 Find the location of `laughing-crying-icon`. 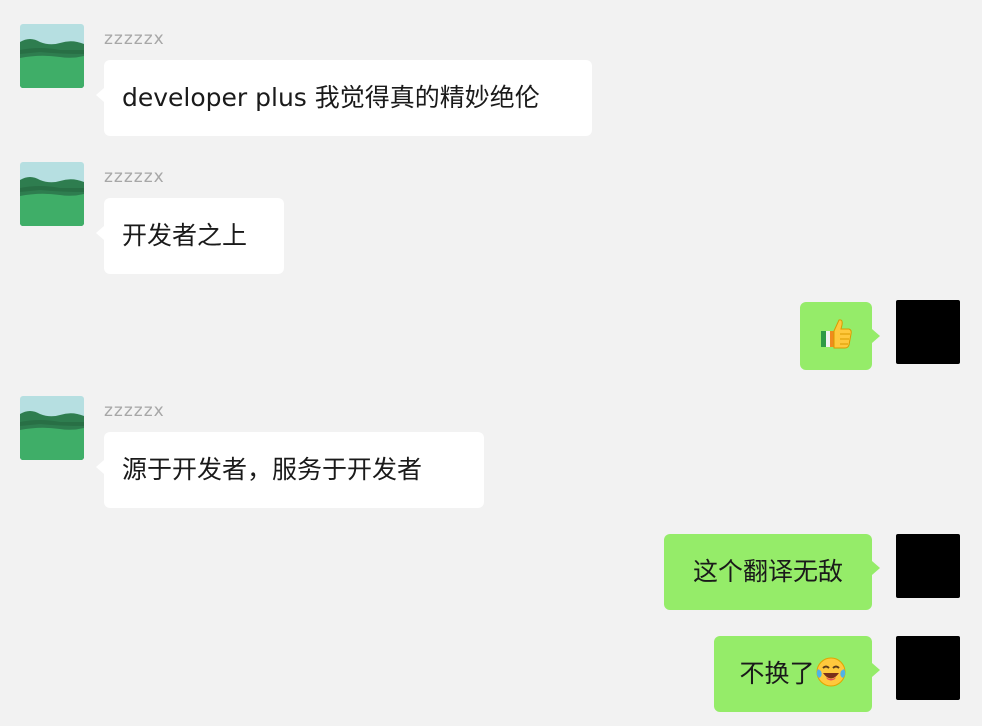

laughing-crying-icon is located at coordinates (830, 672).